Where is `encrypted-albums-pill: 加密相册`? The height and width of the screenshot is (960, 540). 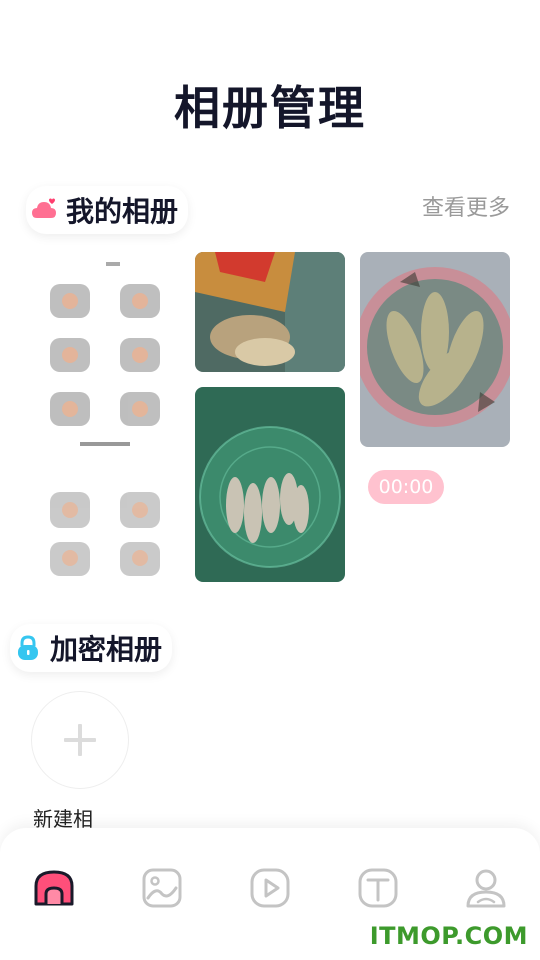
encrypted-albums-pill: 加密相册 is located at coordinates (91, 648).